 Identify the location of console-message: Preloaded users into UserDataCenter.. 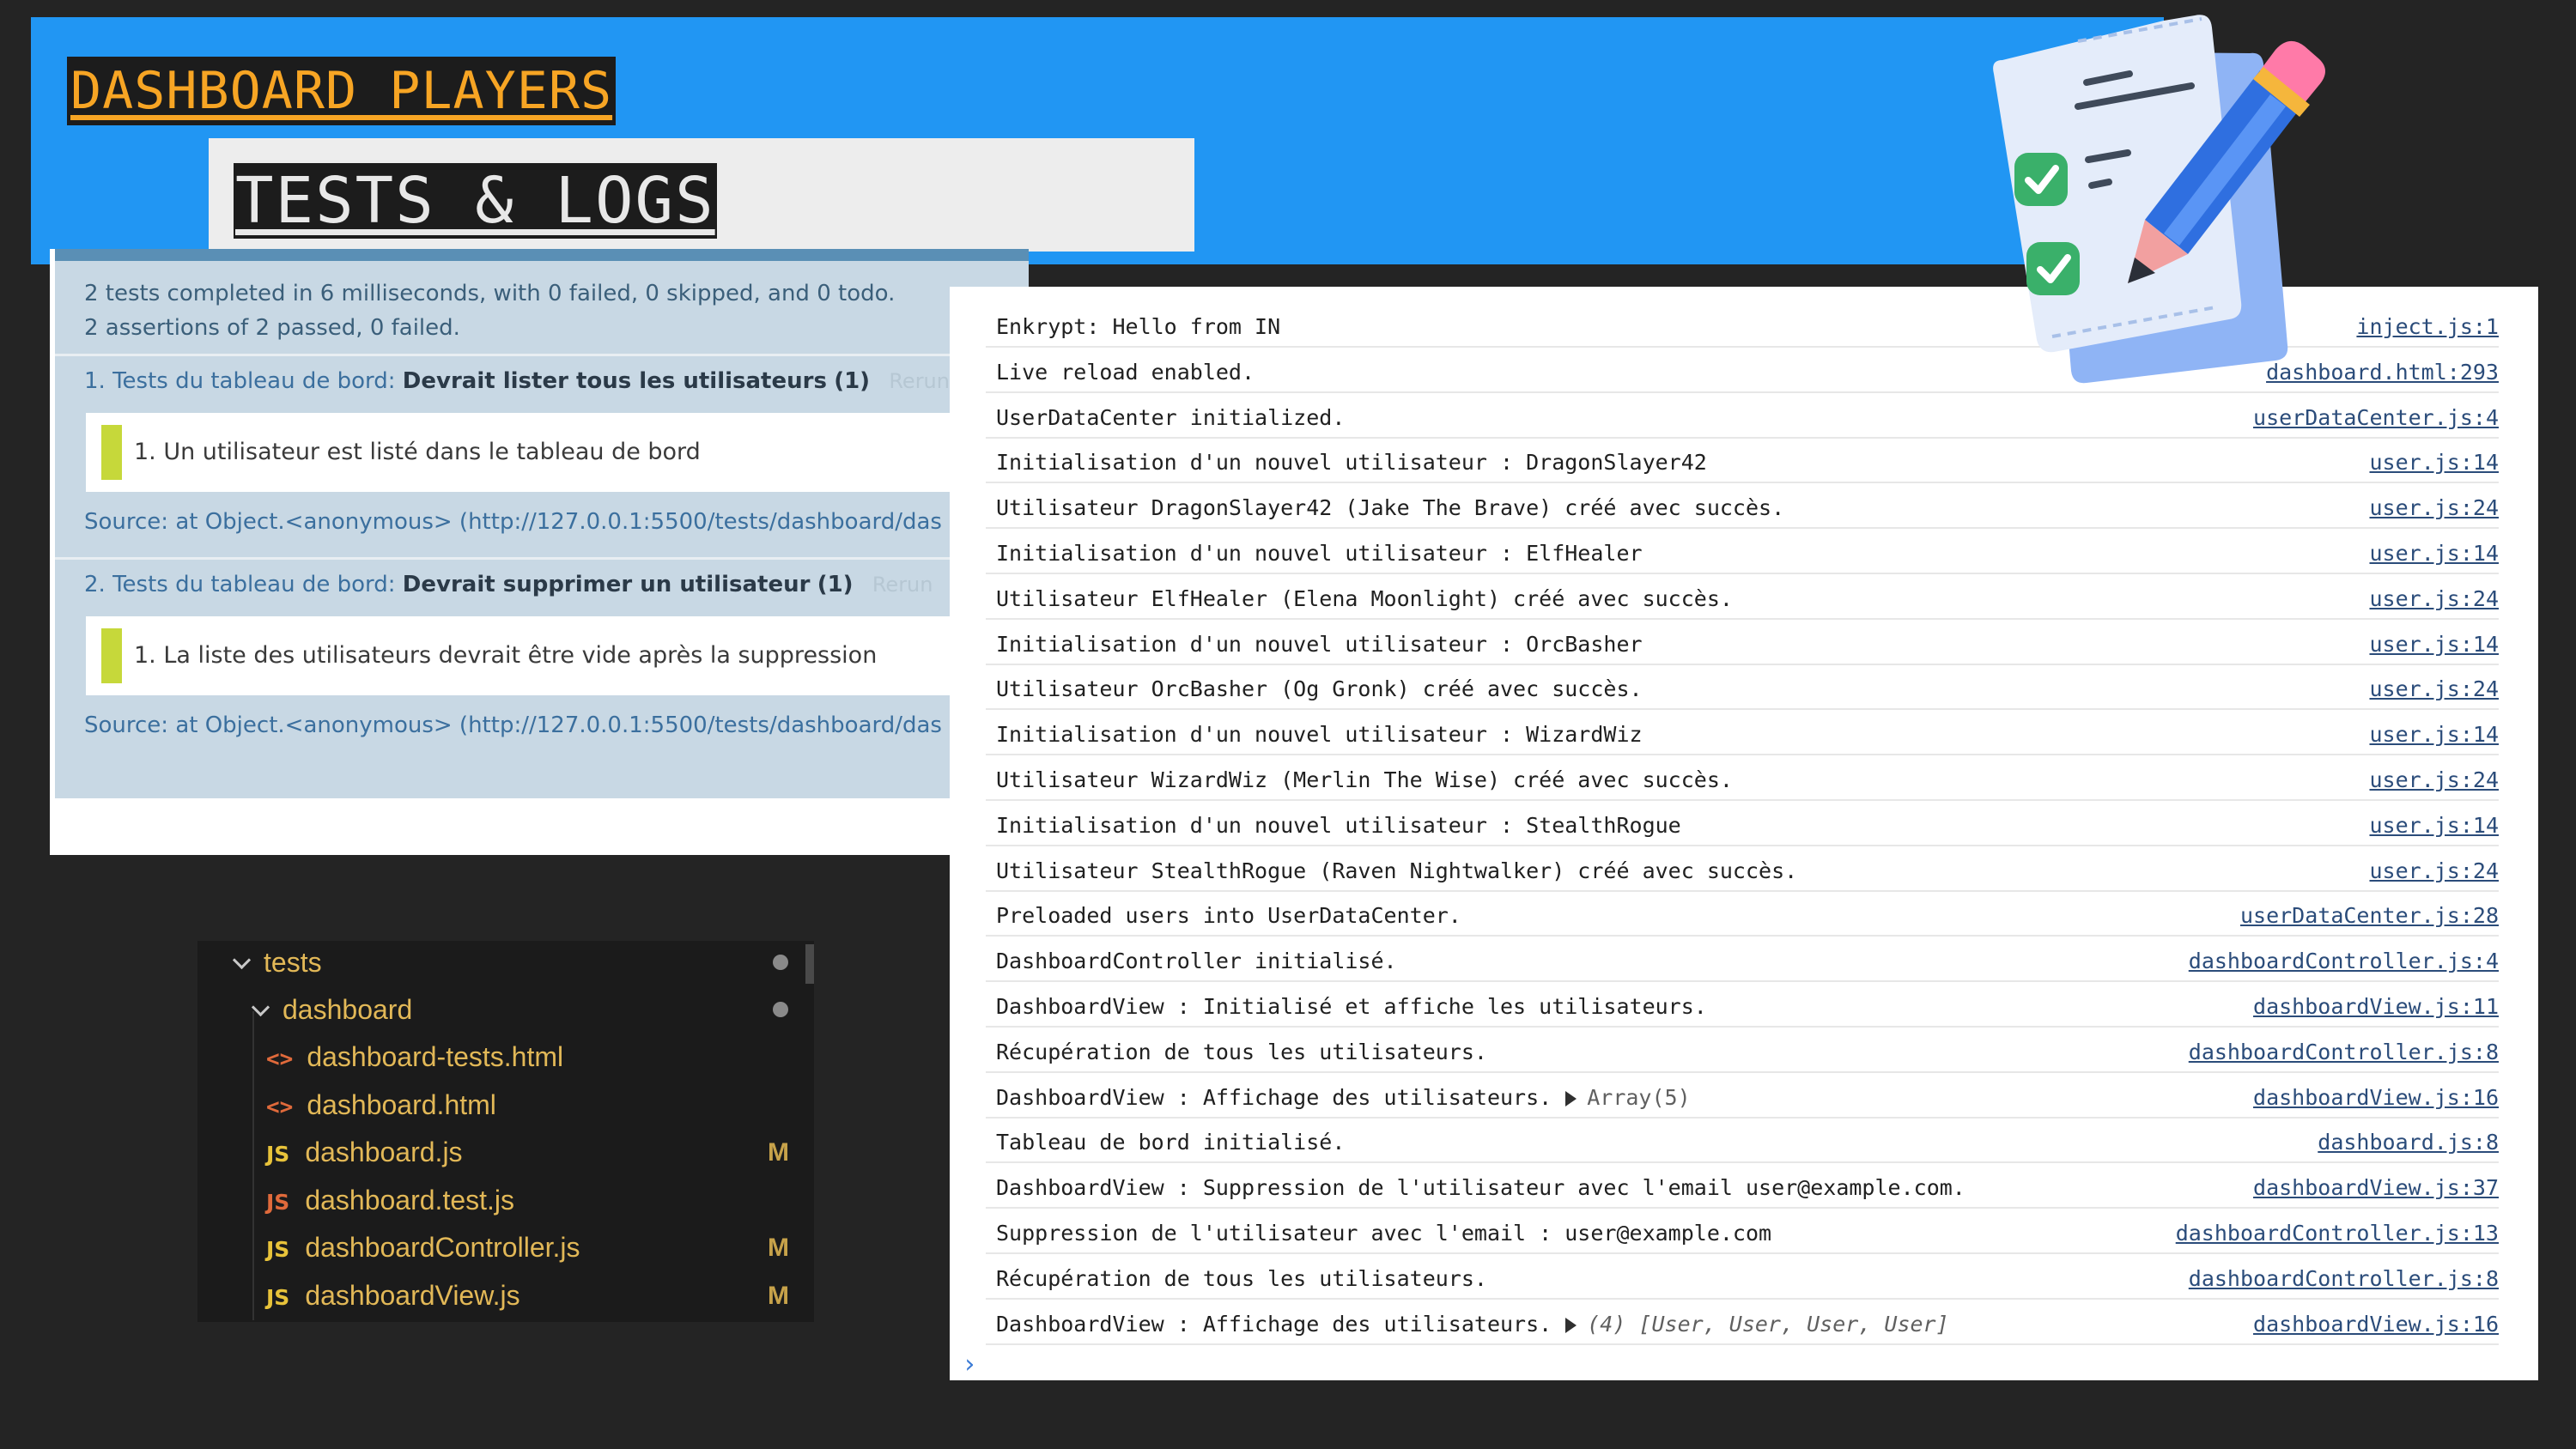
(1228, 915).